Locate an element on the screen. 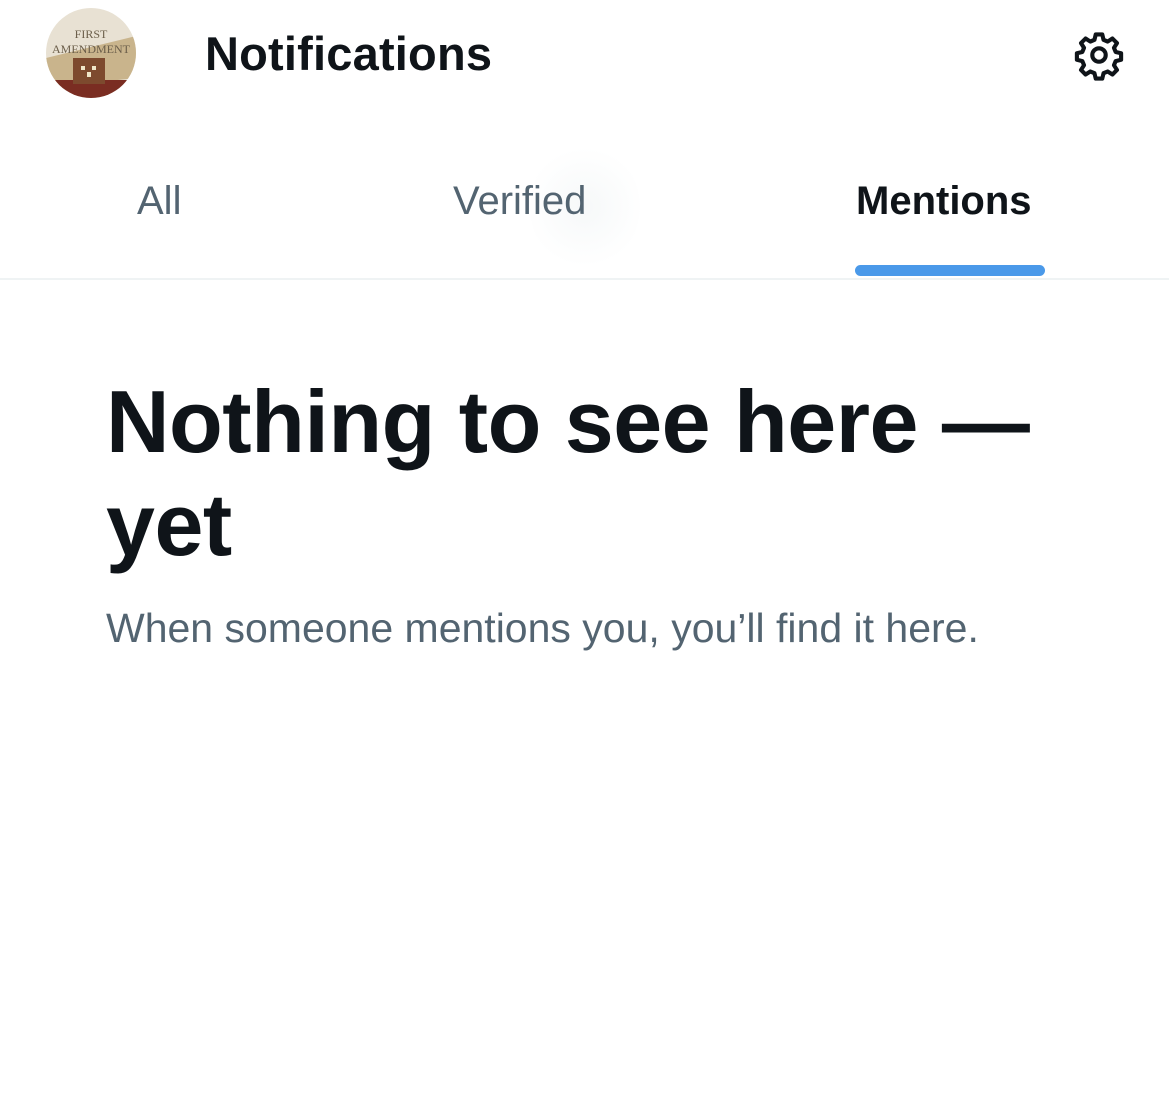 This screenshot has width=1169, height=1107. tab-all-label: All is located at coordinates (159, 201).